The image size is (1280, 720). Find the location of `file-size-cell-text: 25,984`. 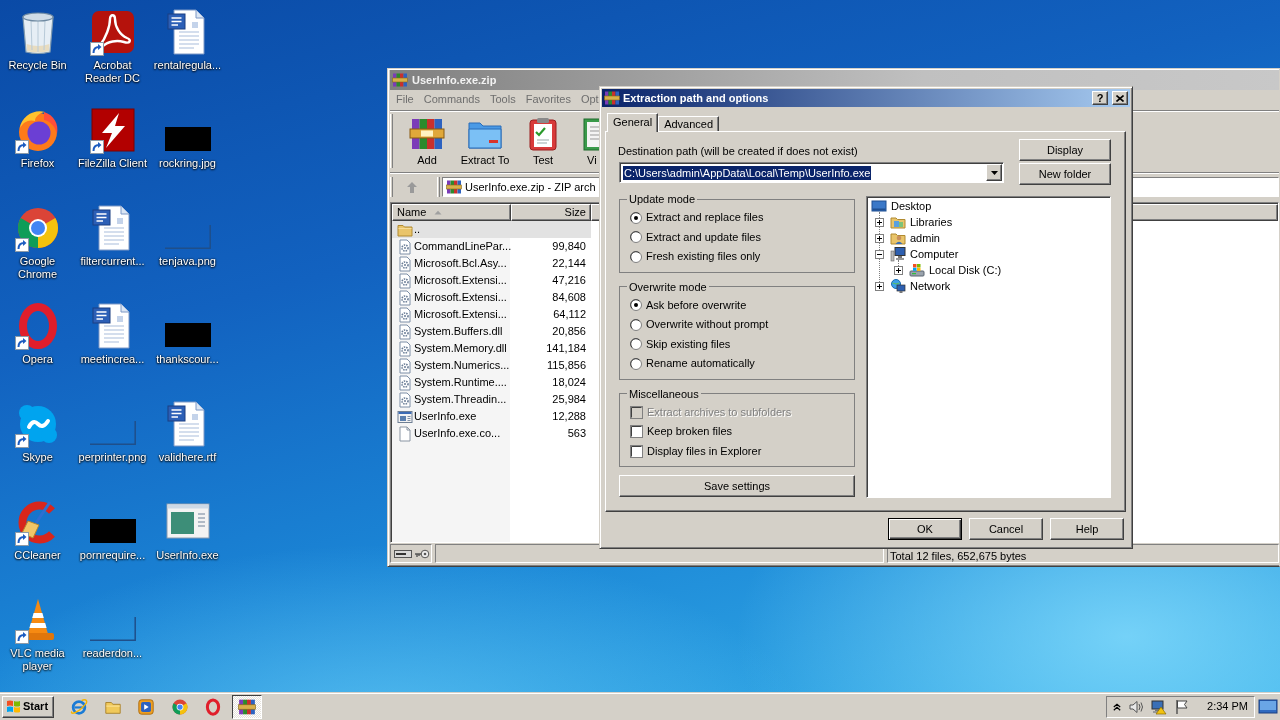

file-size-cell-text: 25,984 is located at coordinates (569, 399).